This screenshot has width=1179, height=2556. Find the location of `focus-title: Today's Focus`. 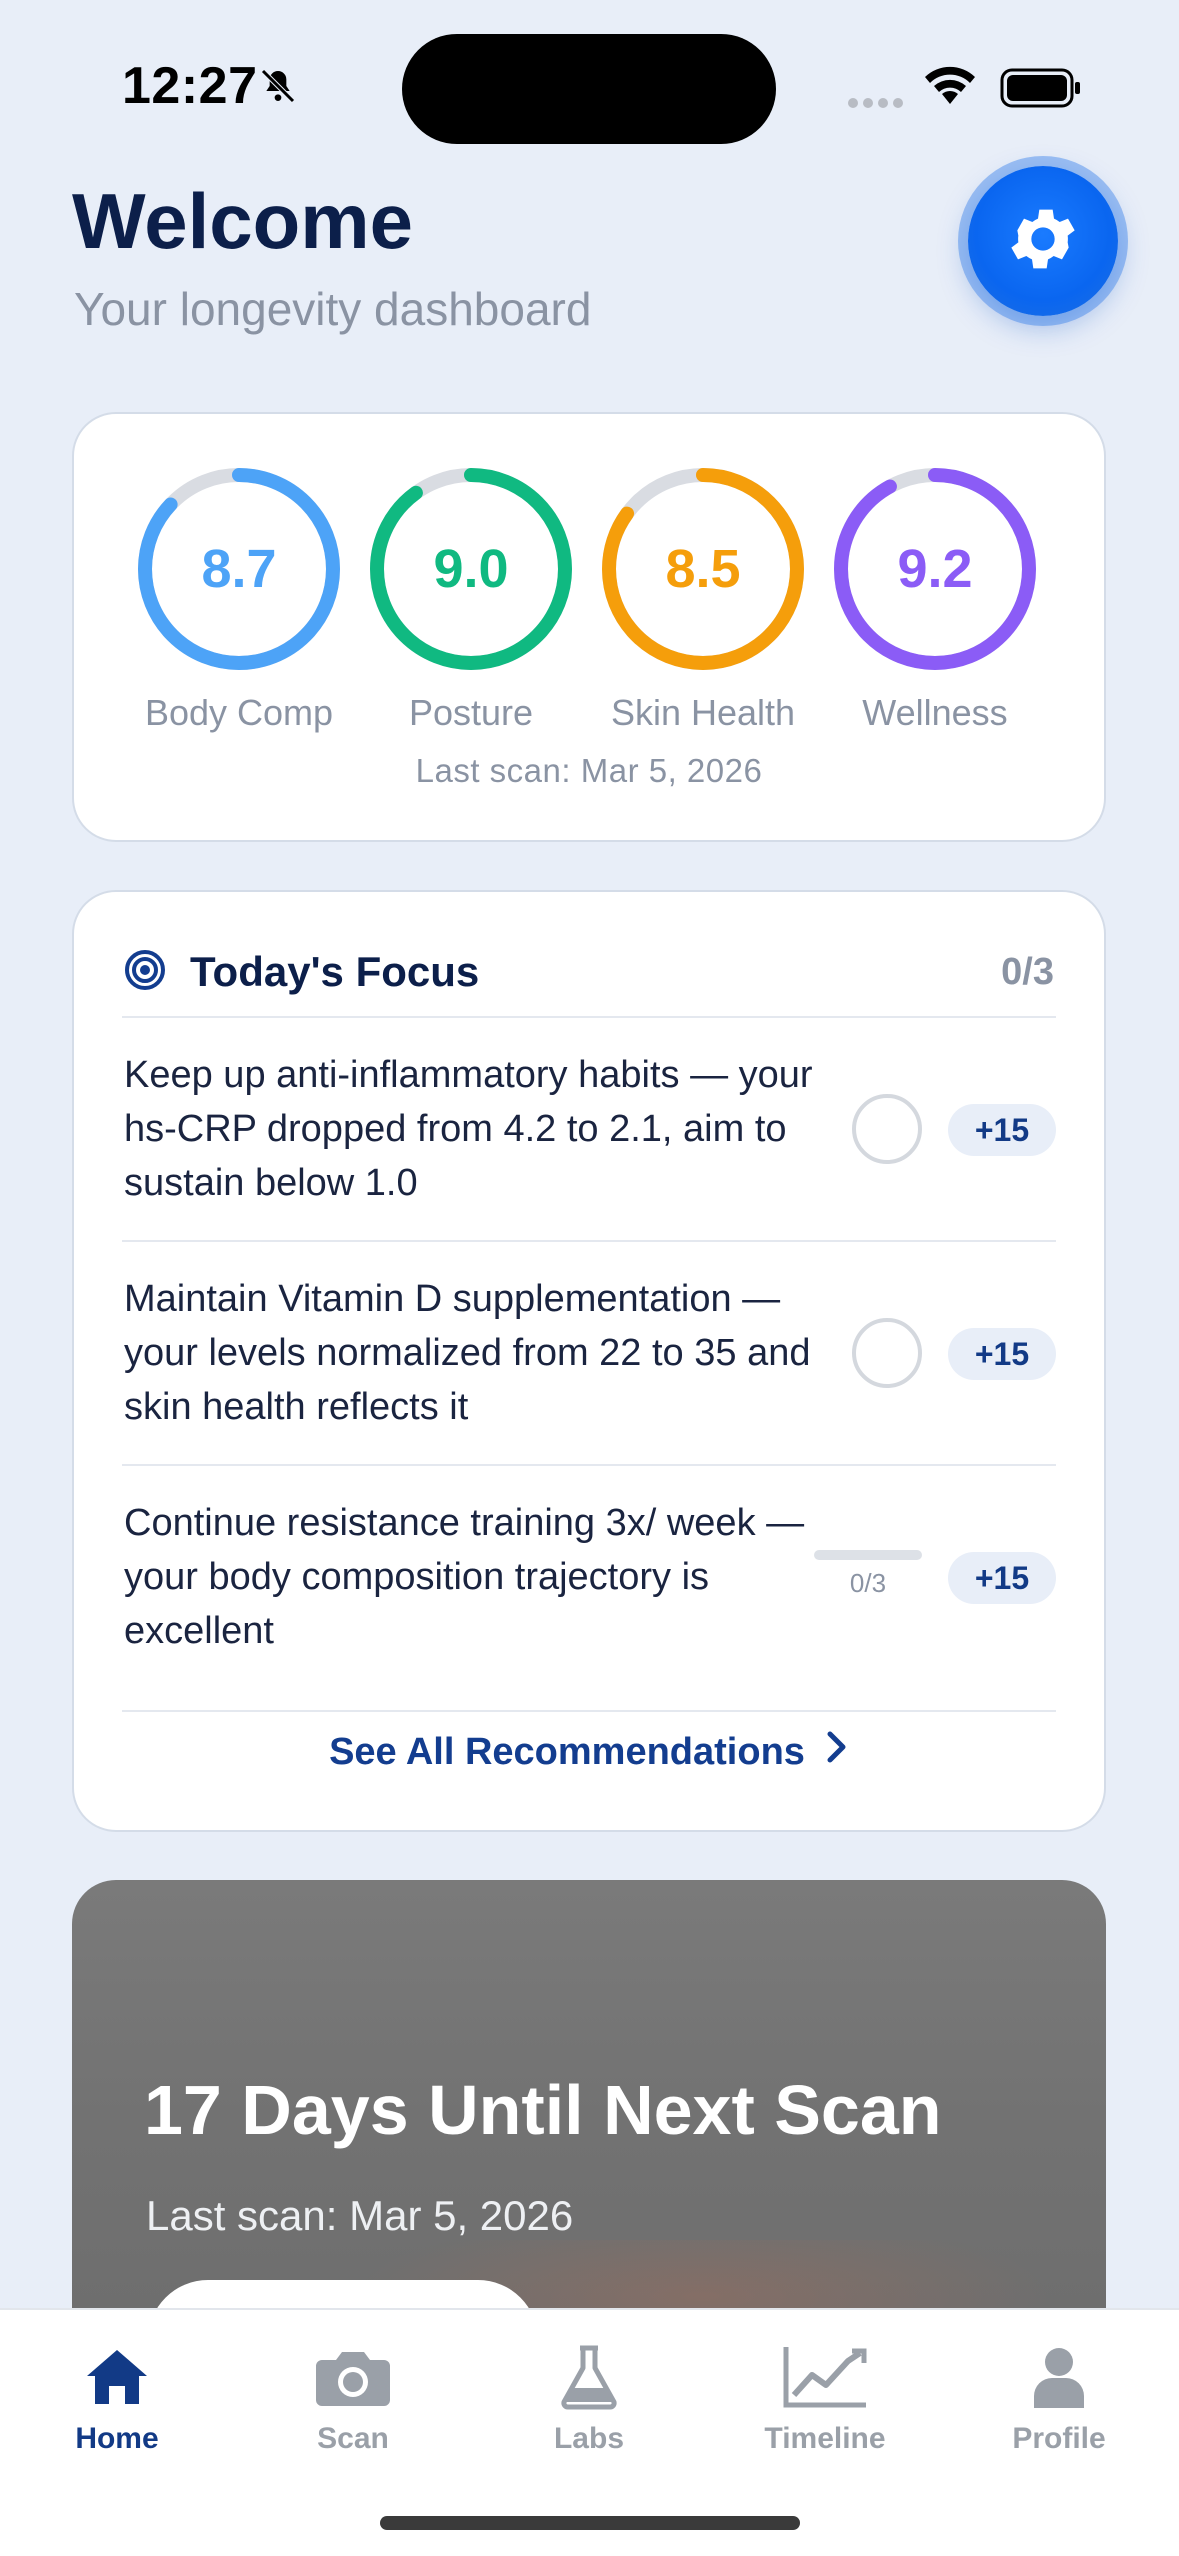

focus-title: Today's Focus is located at coordinates (335, 971).